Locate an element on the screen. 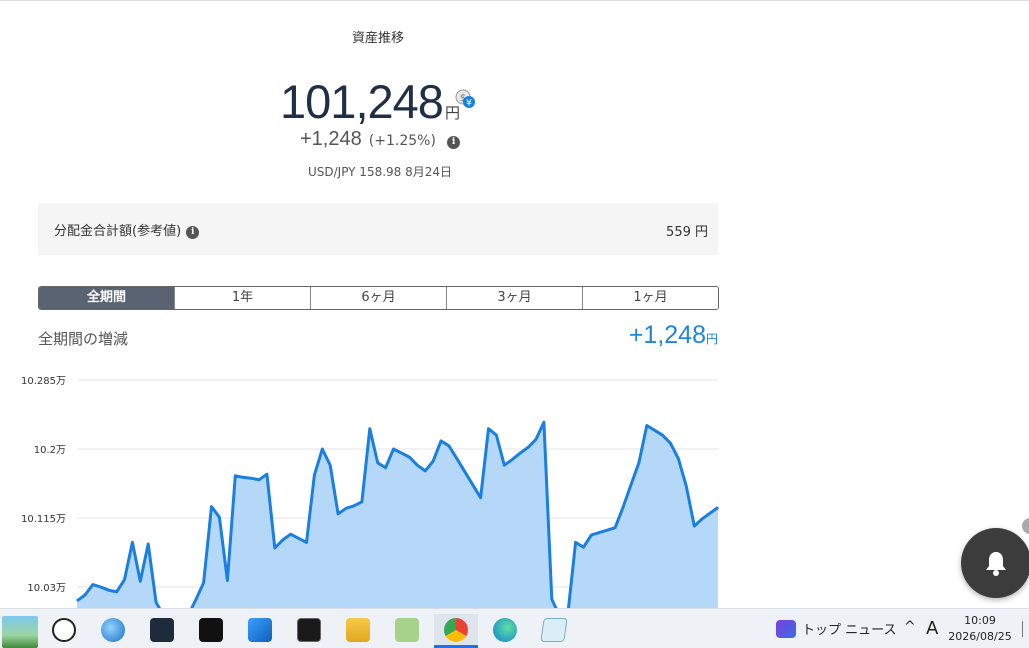  period-change-unit: 円 is located at coordinates (711, 339).